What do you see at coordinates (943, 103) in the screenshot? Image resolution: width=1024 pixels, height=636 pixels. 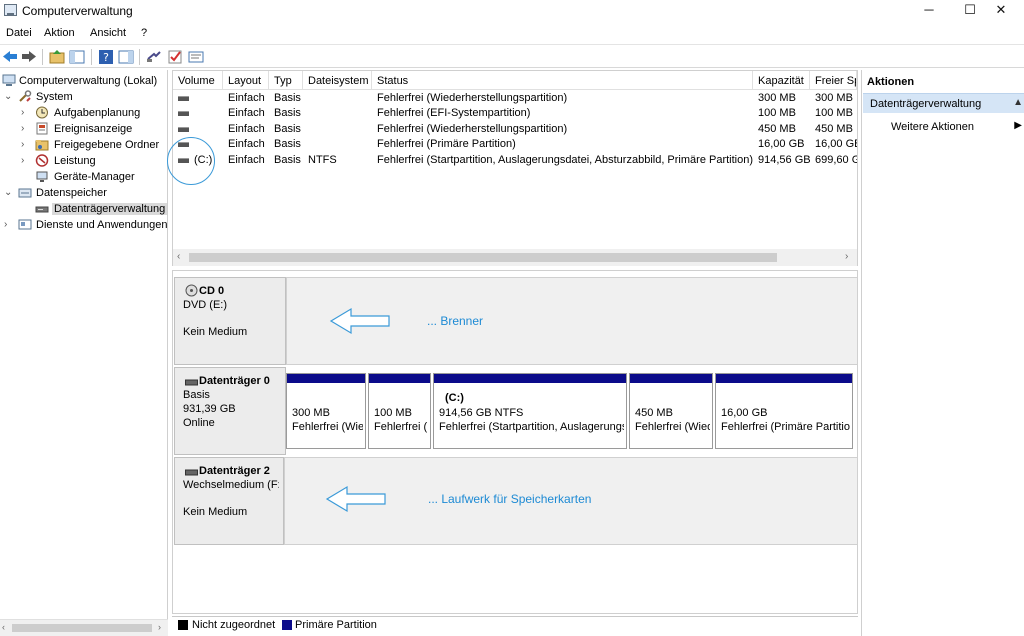 I see `actions-section-datentraegerverwaltung: Datenträgerverwaltung ▲` at bounding box center [943, 103].